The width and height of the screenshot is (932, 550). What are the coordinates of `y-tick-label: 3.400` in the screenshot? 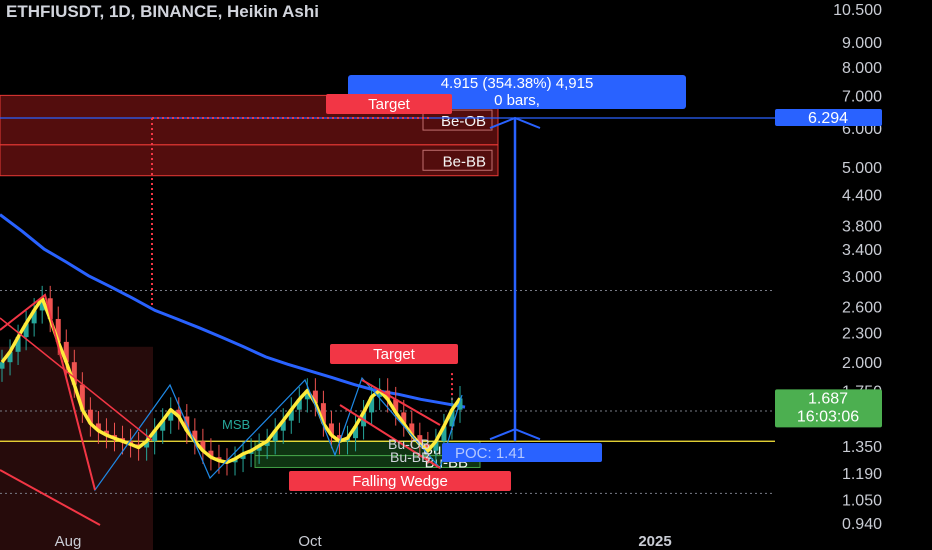 It's located at (862, 250).